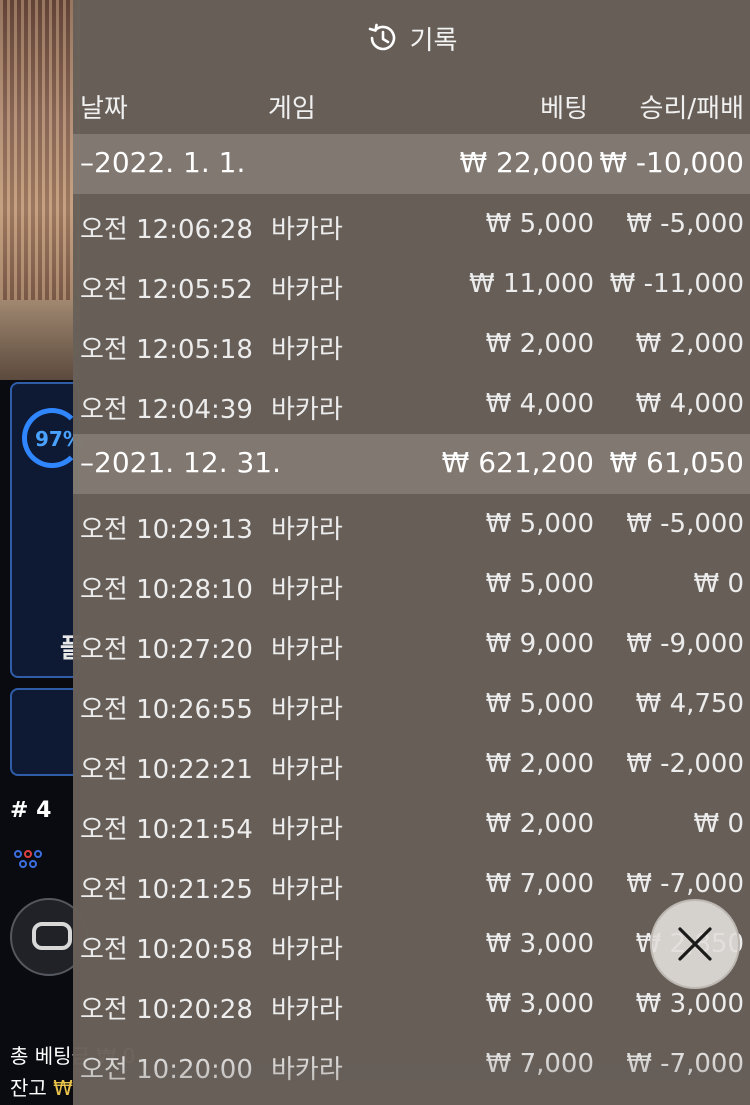  Describe the element at coordinates (181, 462) in the screenshot. I see `group-date: –2021. 12. 31.` at that location.